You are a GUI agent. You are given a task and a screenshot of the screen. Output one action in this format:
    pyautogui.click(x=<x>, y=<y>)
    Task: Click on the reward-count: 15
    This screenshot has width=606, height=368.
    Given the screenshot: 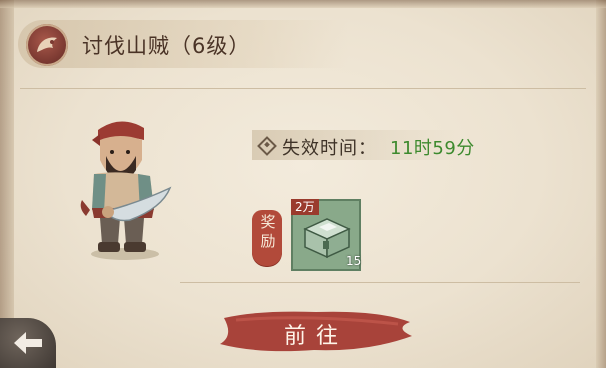 What is the action you would take?
    pyautogui.click(x=354, y=261)
    